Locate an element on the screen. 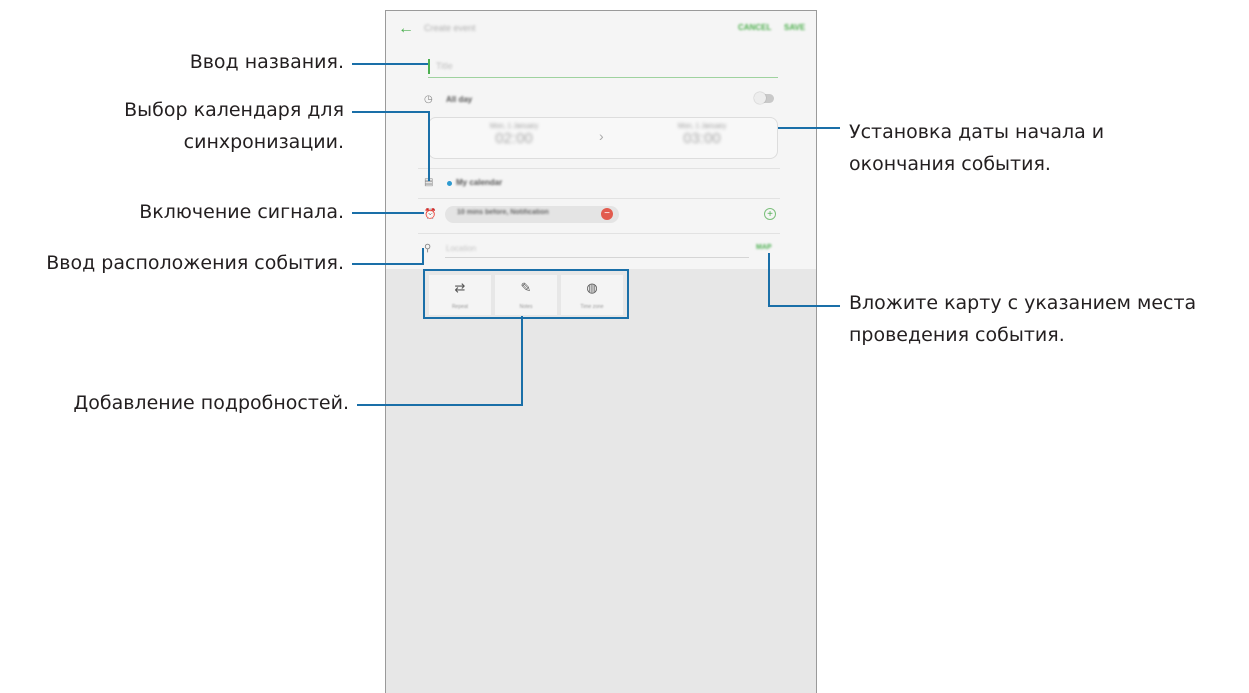  repeat-label: Repeat is located at coordinates (460, 307).